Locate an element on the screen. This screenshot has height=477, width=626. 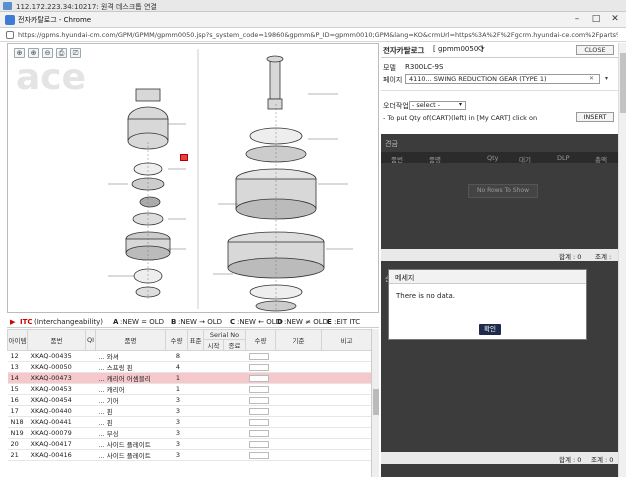
row-partno: XKAQ-00453 is located at coordinates (56, 389).